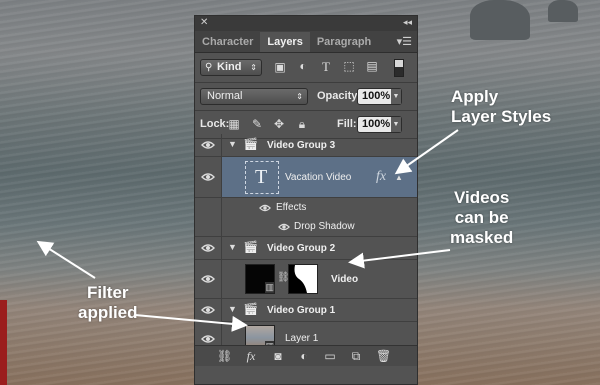  Describe the element at coordinates (66, 259) in the screenshot. I see `arrow-to-sea` at that location.